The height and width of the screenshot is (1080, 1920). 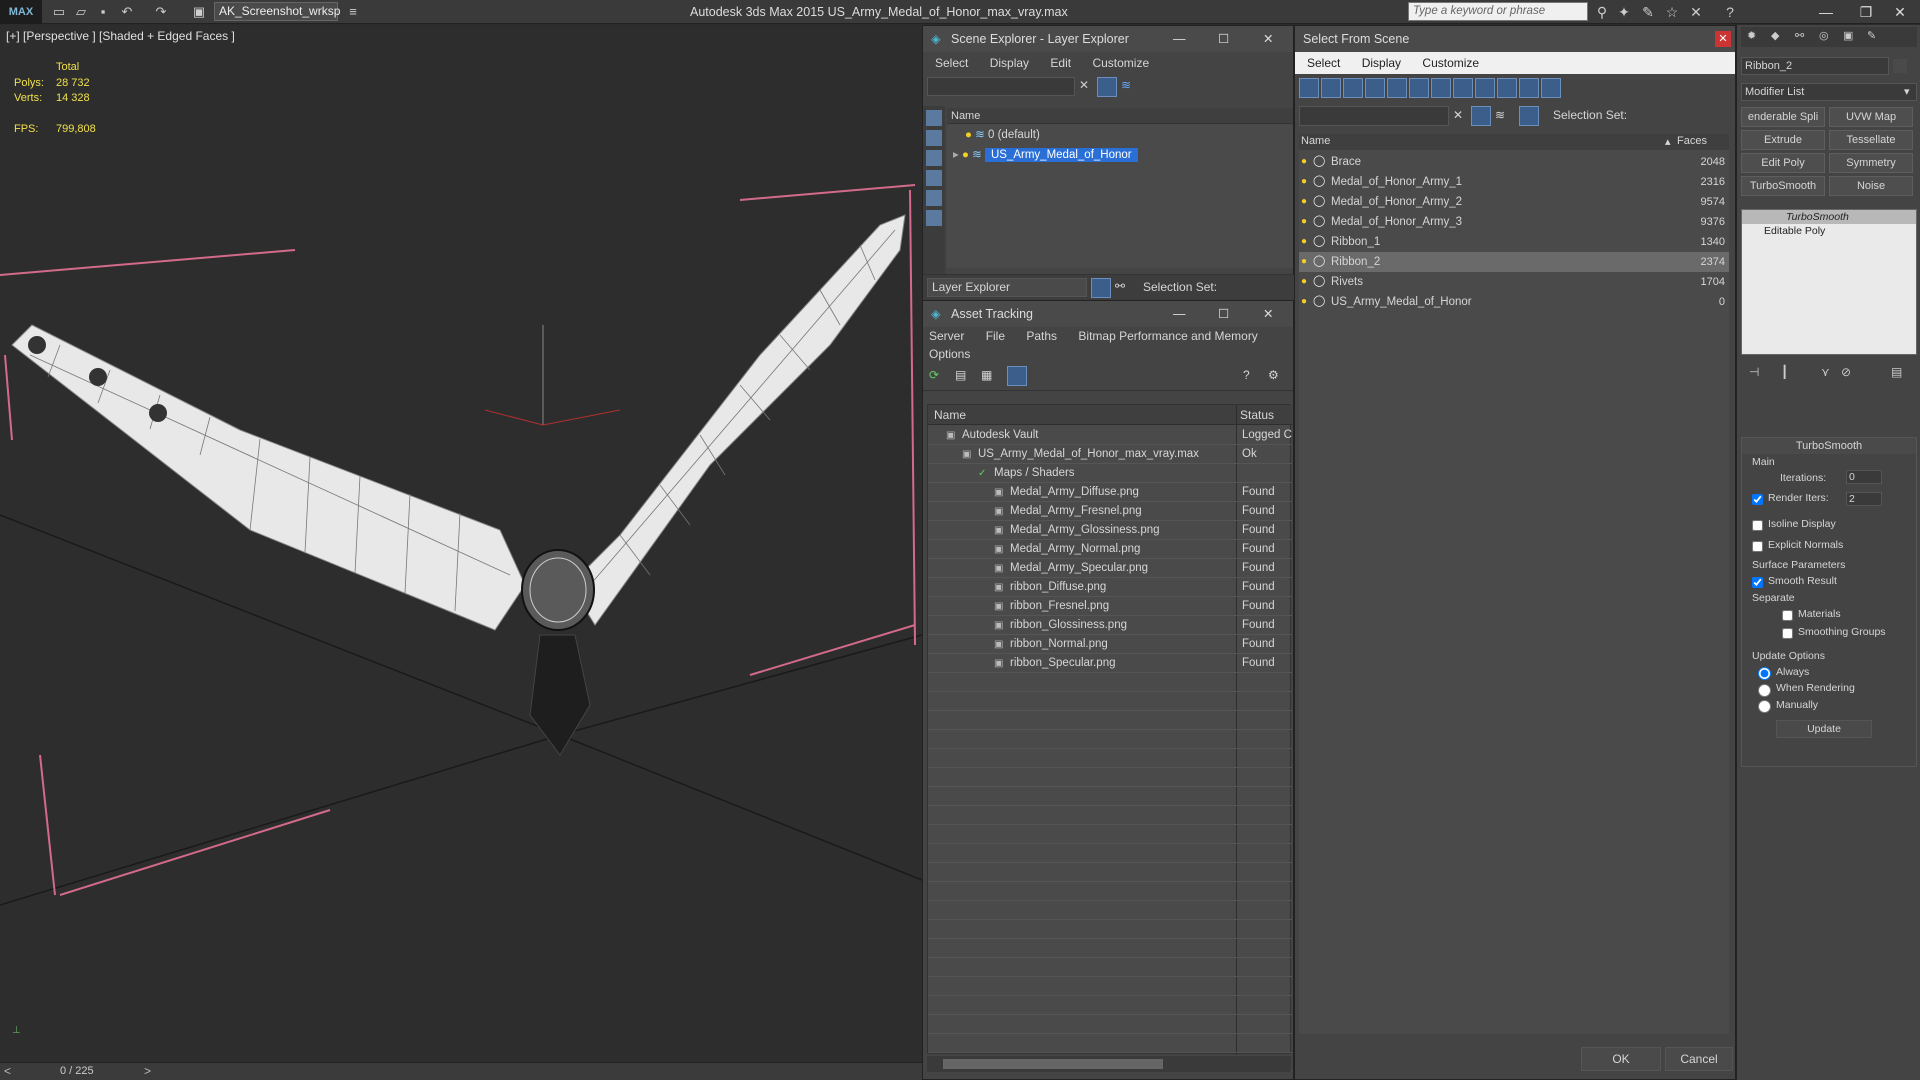 What do you see at coordinates (1783, 117) in the screenshot?
I see `modifier-button: enderable Spli` at bounding box center [1783, 117].